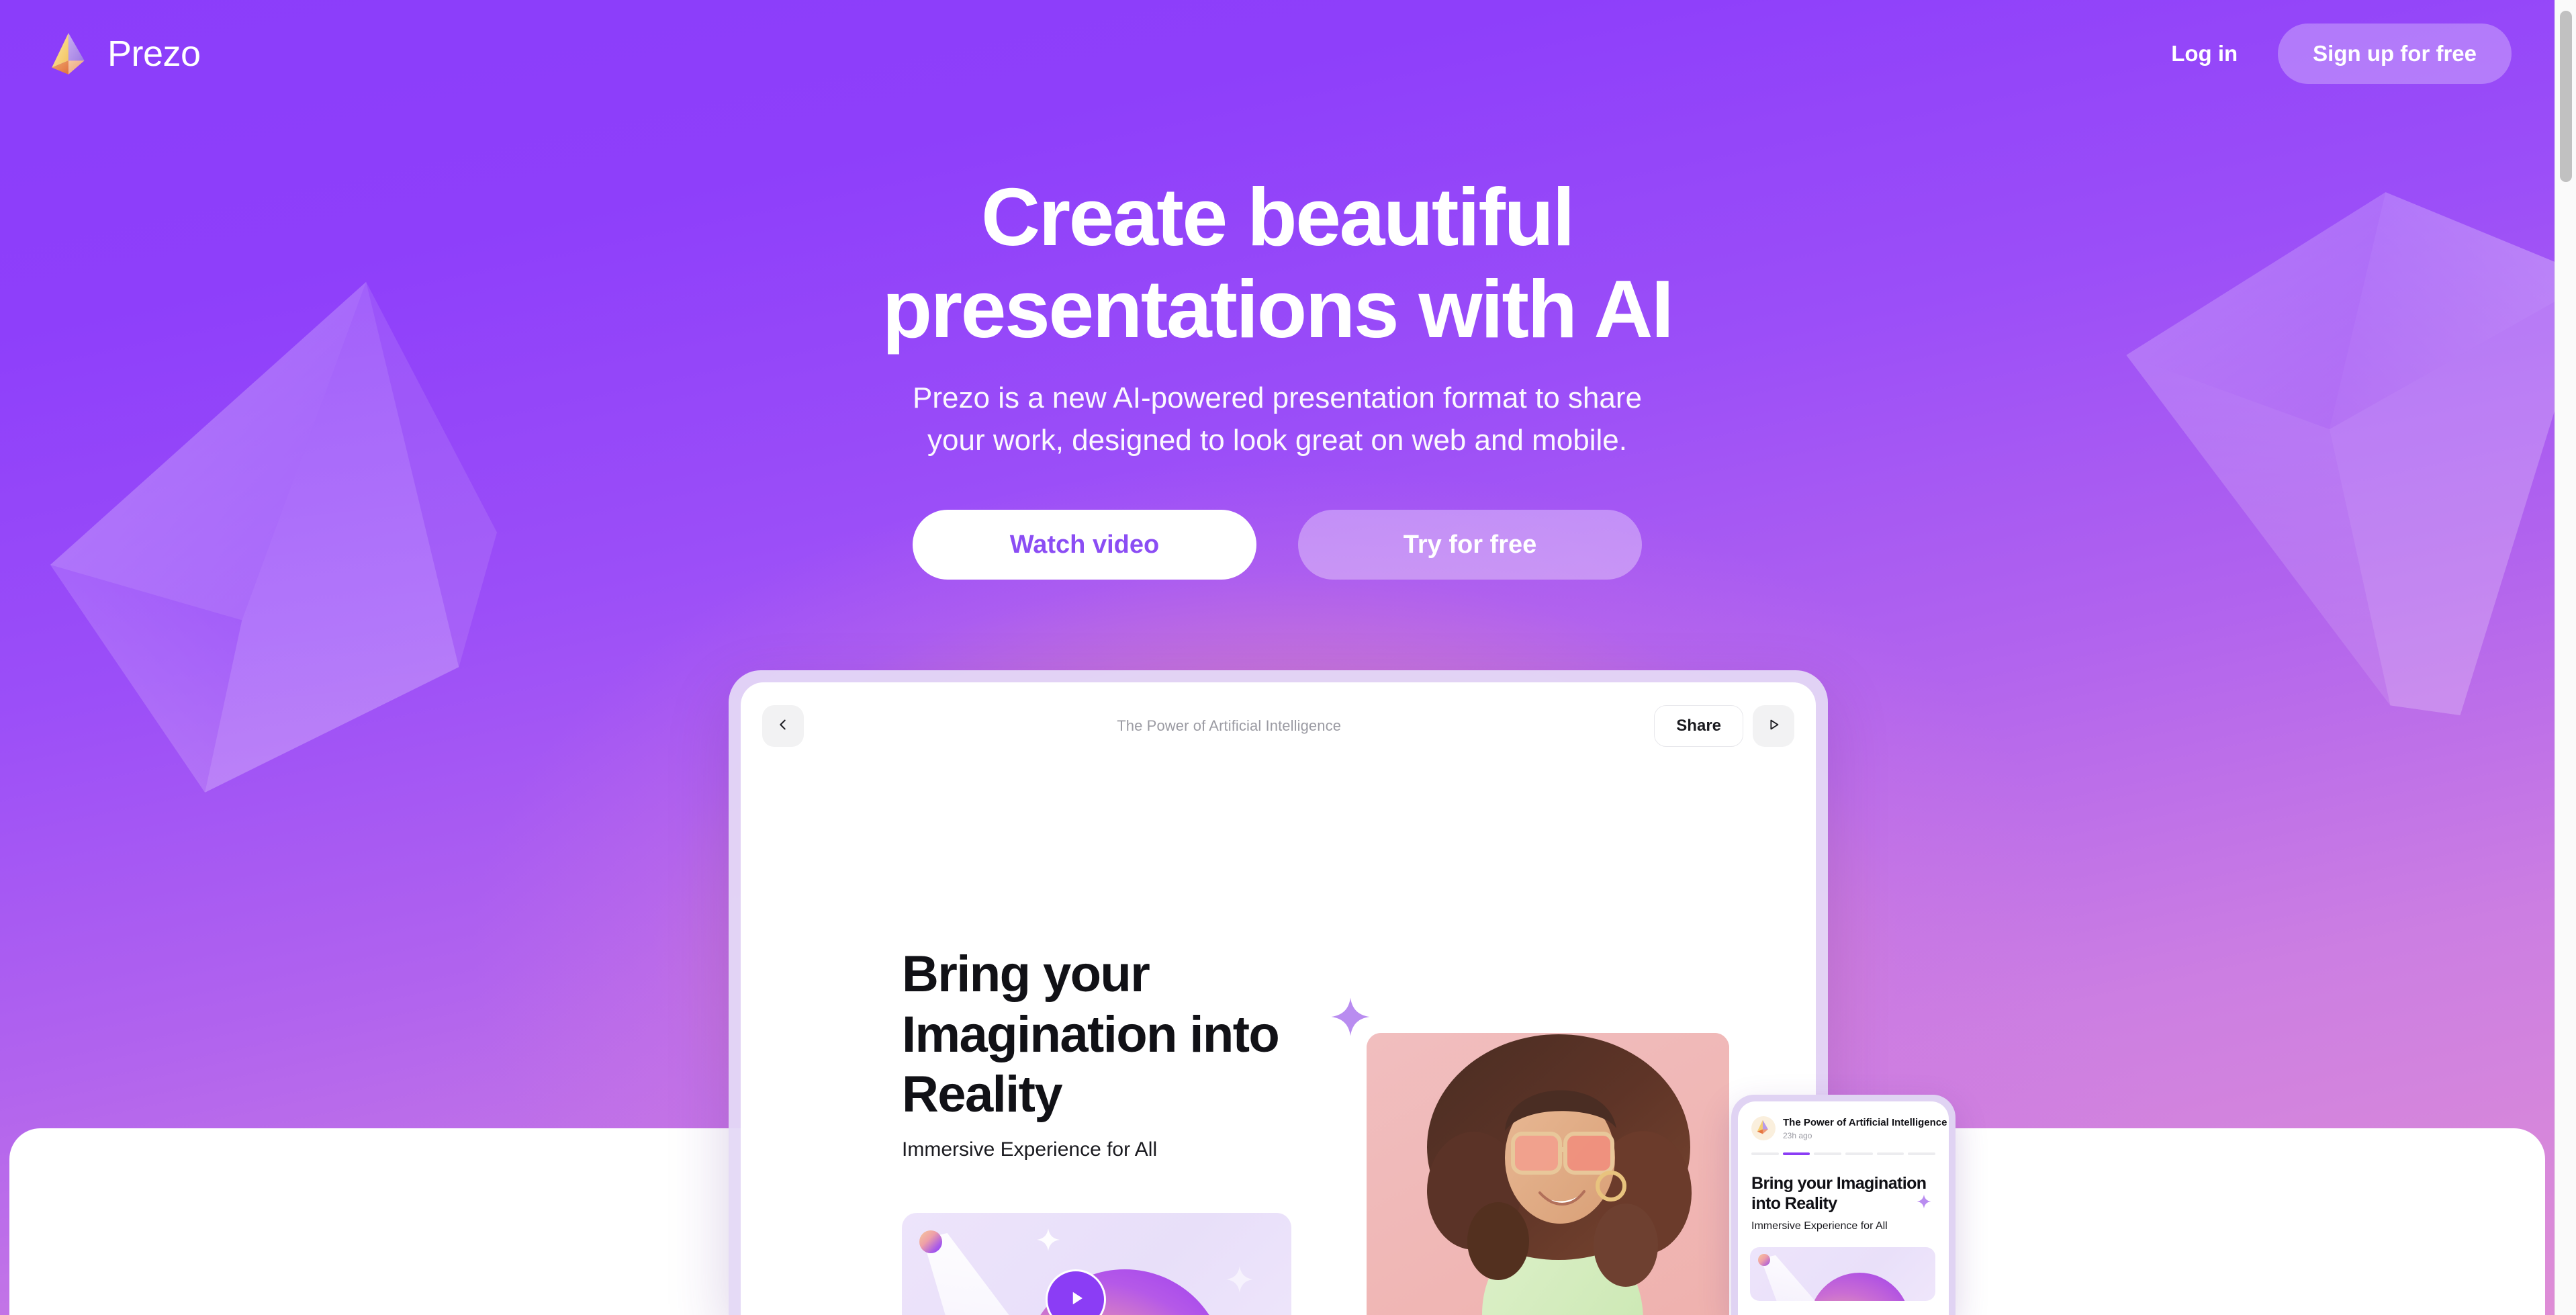  I want to click on slide-subtitle: Immersive Experience for All, so click(1030, 1149).